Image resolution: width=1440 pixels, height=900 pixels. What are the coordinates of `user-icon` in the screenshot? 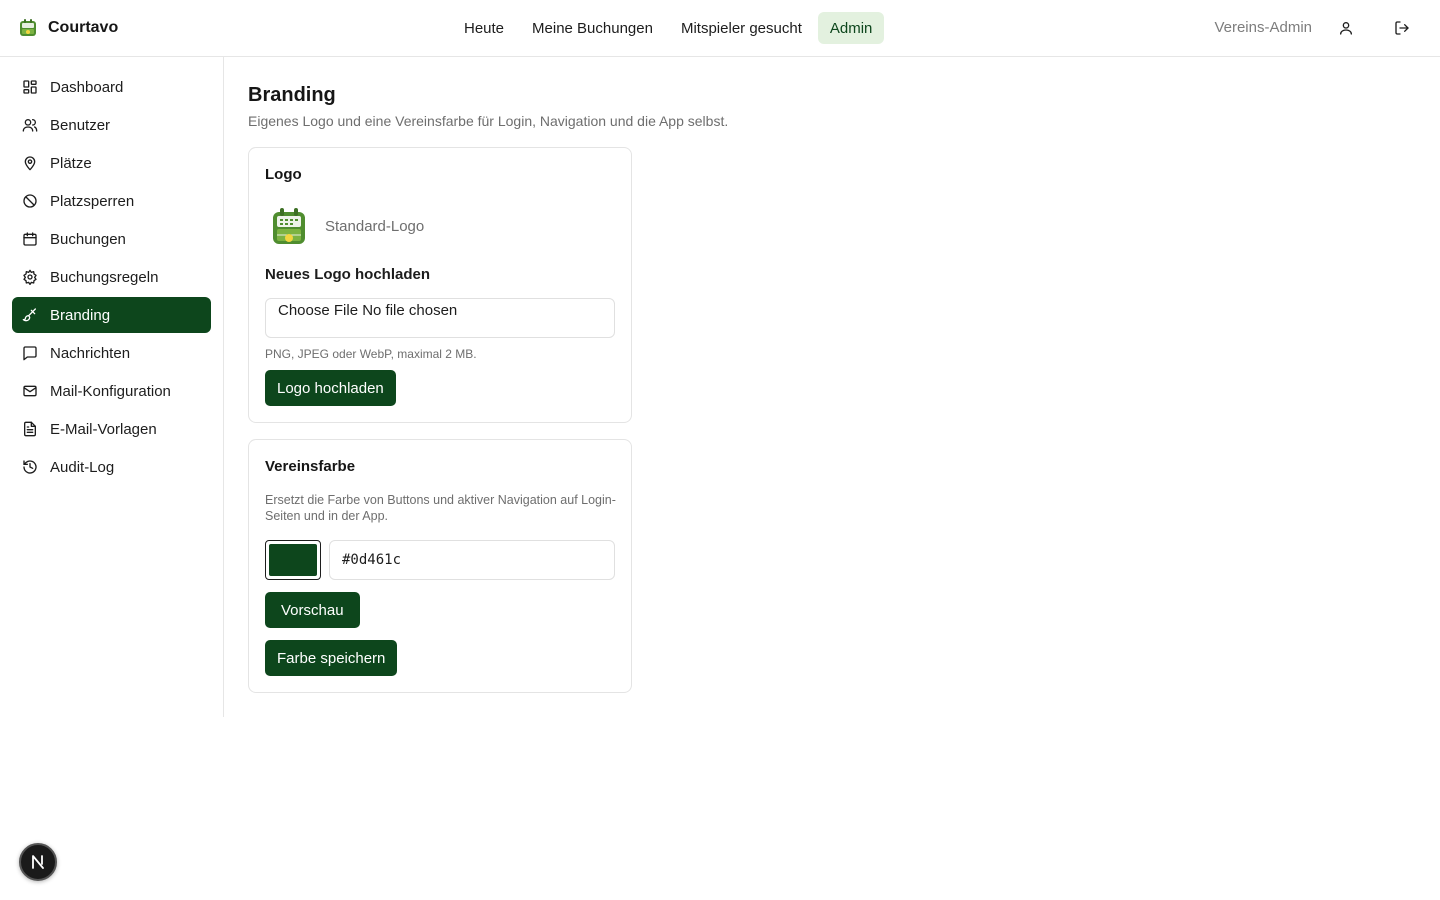 It's located at (1346, 28).